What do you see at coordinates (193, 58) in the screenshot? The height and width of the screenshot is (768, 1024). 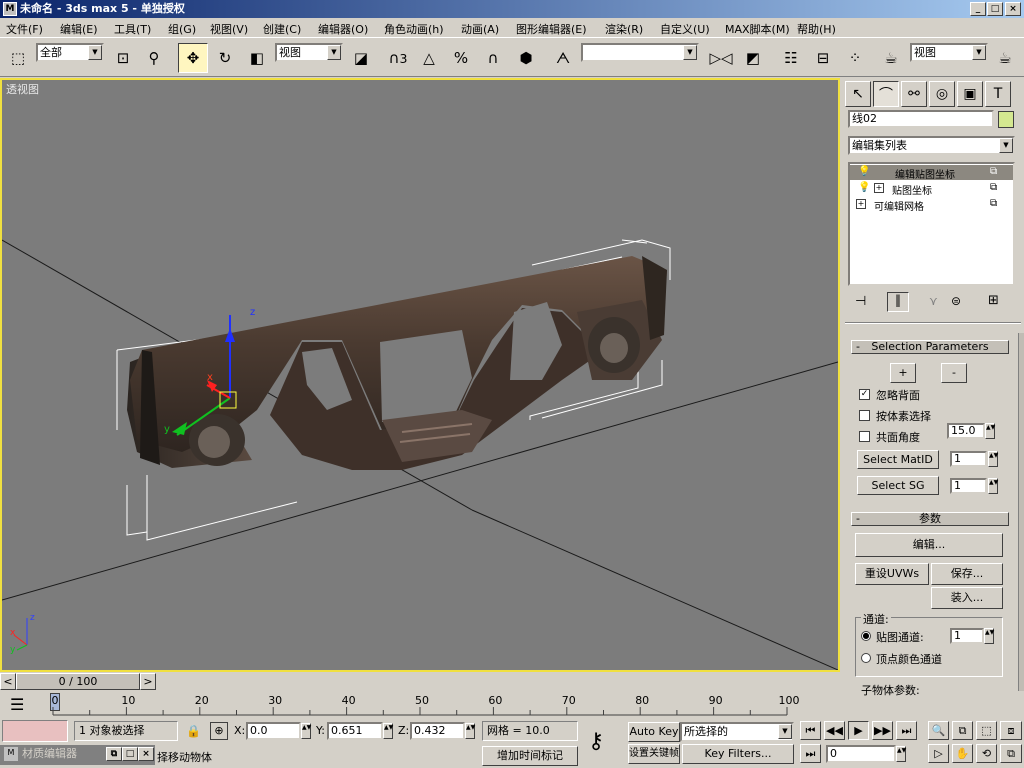 I see `select-and-move-icon: ✥` at bounding box center [193, 58].